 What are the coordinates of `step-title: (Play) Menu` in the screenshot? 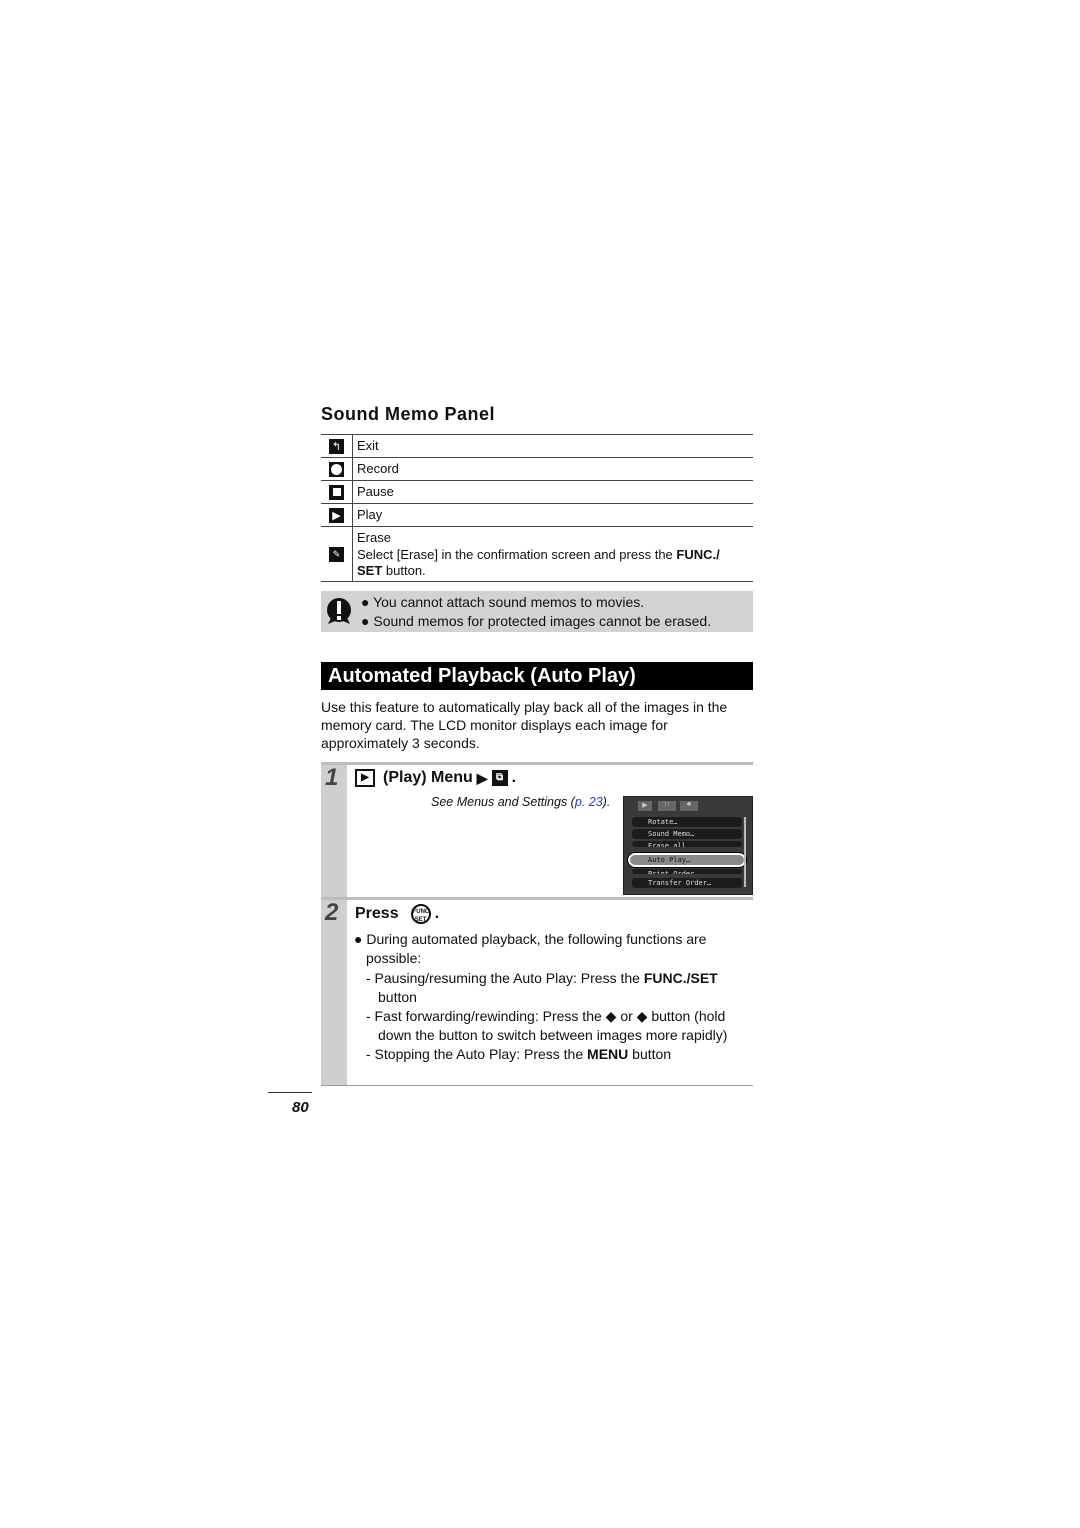 It's located at (428, 777).